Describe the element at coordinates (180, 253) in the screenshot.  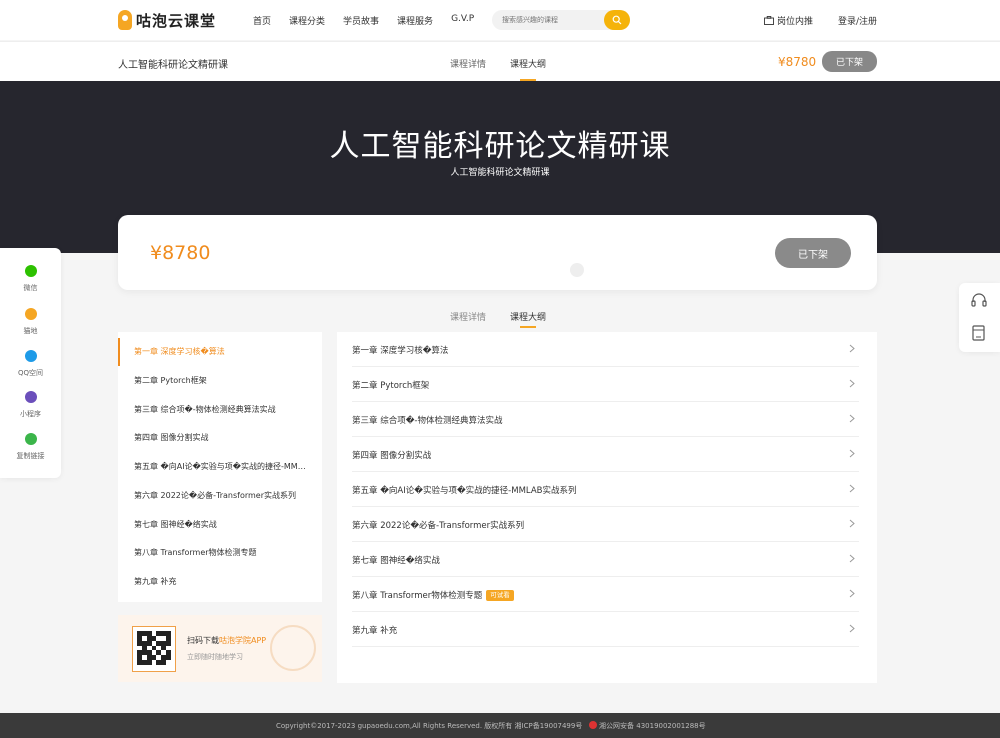
I see `course-price: ¥8780` at that location.